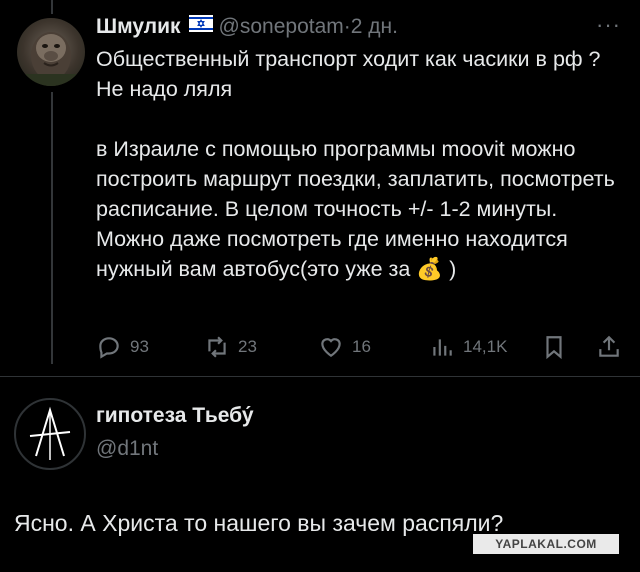 The image size is (640, 572). Describe the element at coordinates (485, 346) in the screenshot. I see `views-count: 14,1K` at that location.